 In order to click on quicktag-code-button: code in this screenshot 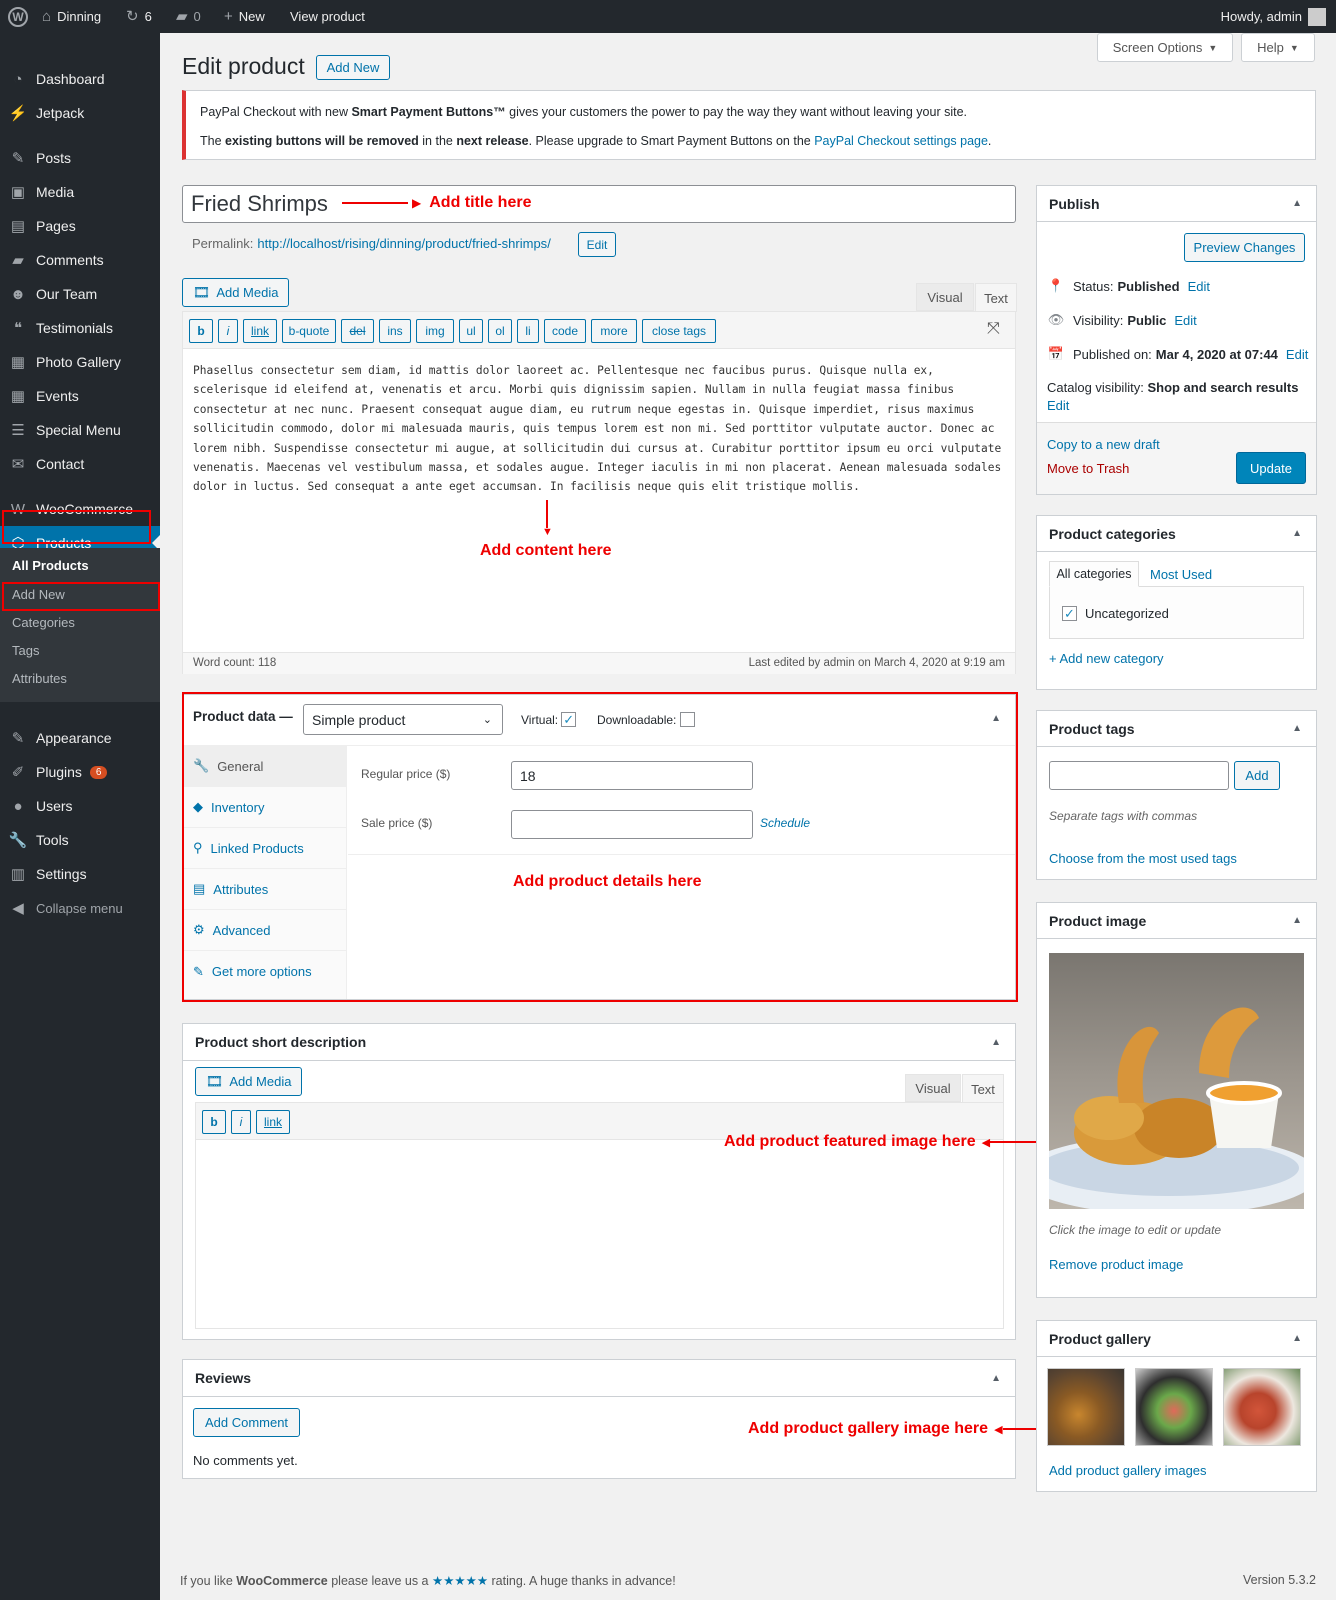, I will do `click(565, 331)`.